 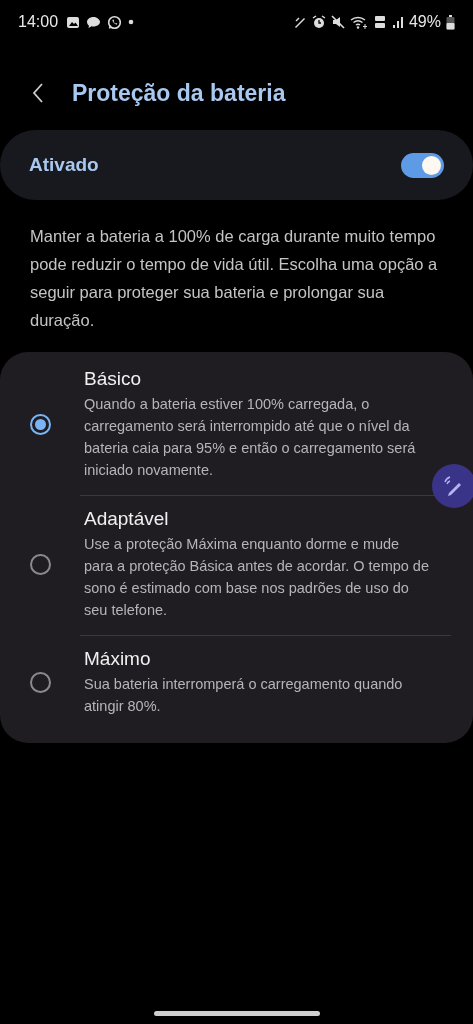 I want to click on battery-icon, so click(x=450, y=22).